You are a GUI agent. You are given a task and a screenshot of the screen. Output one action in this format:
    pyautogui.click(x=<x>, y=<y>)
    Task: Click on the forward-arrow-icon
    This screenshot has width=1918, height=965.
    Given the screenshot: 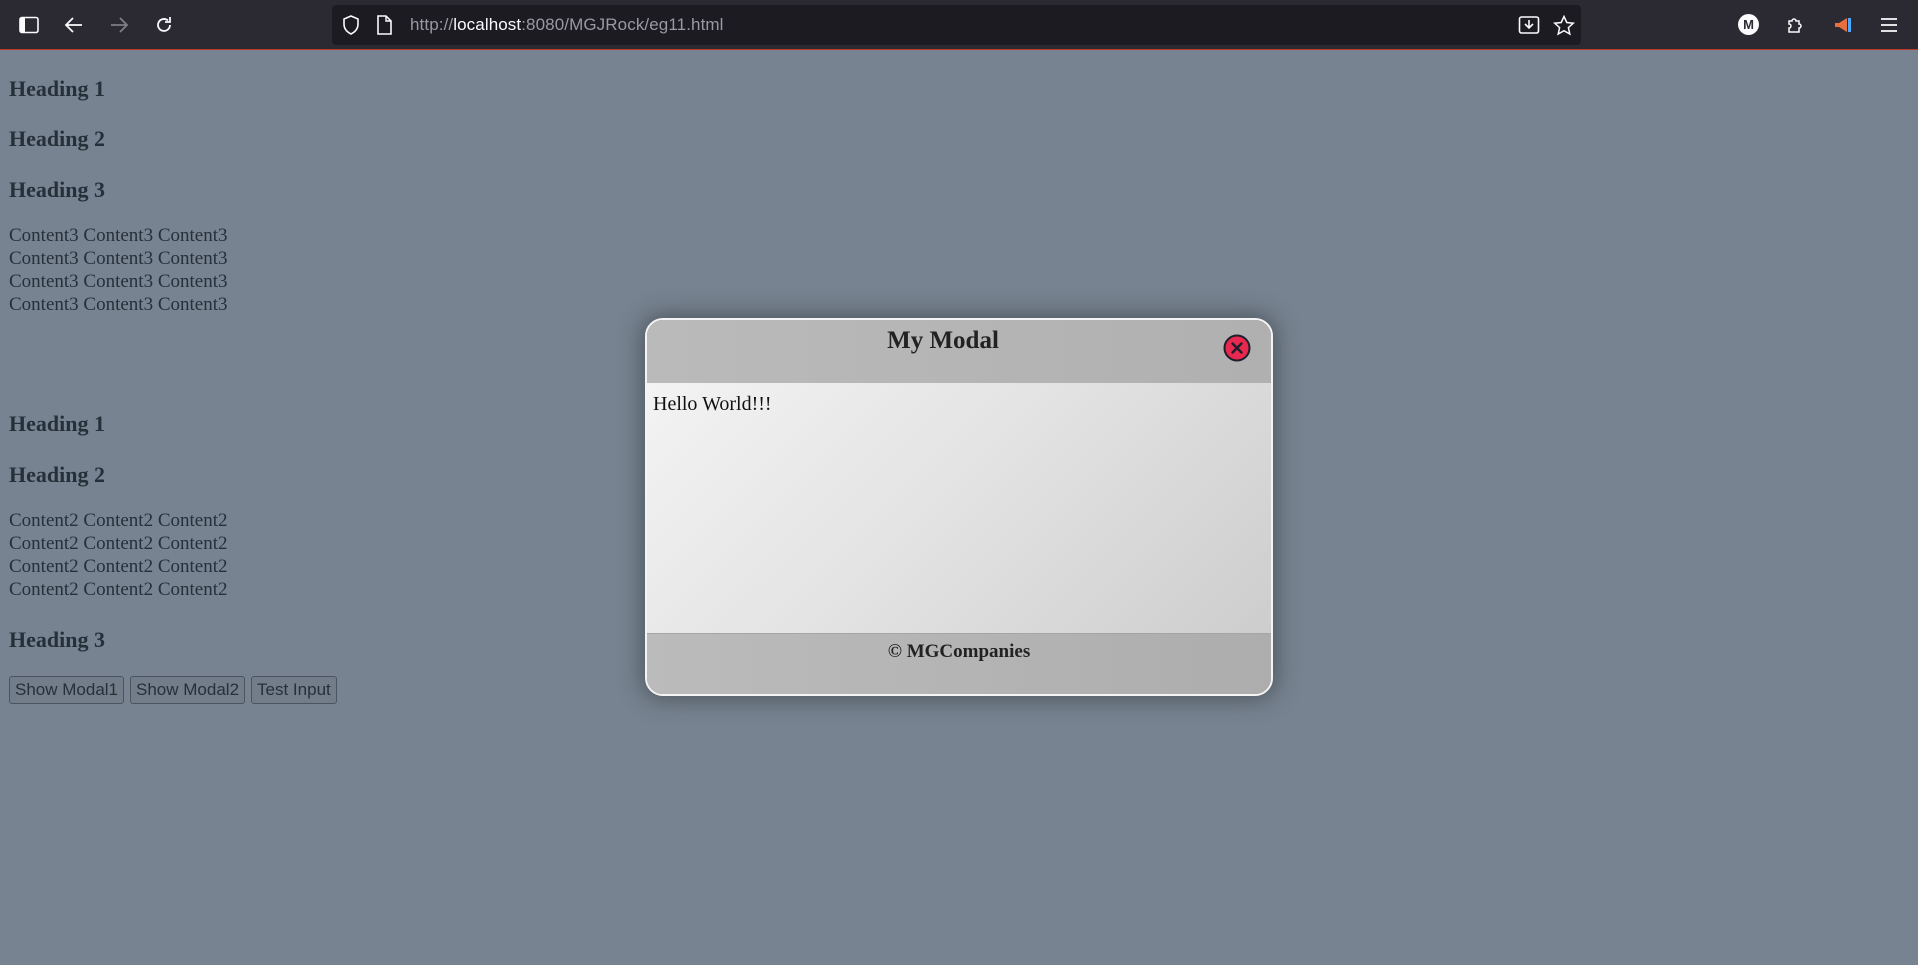 What is the action you would take?
    pyautogui.click(x=119, y=25)
    